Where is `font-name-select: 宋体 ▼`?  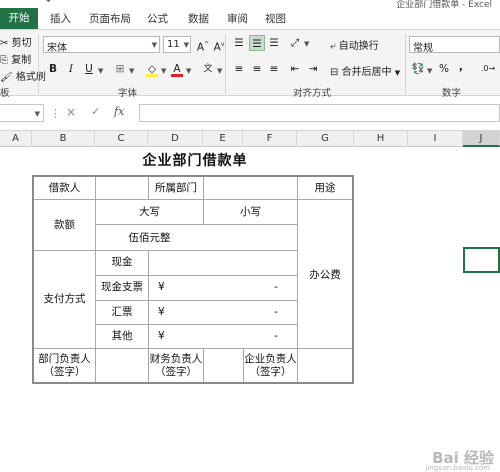
font-name-select: 宋体 ▼ is located at coordinates (101, 45).